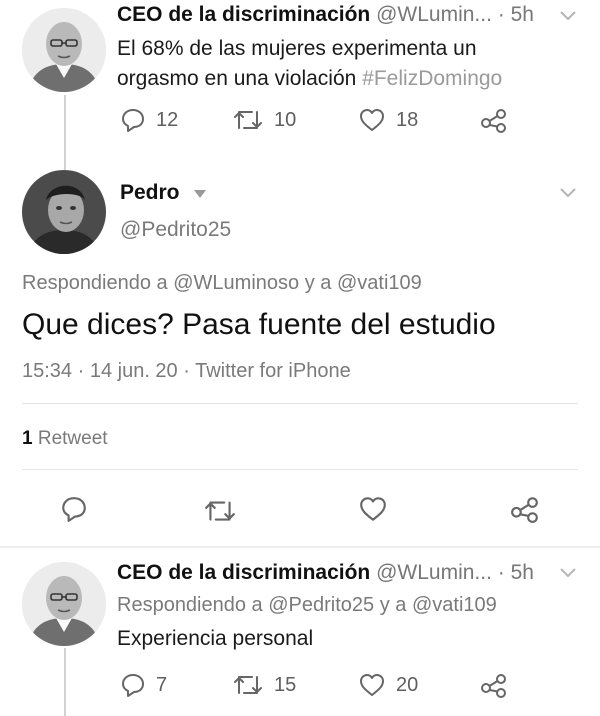  What do you see at coordinates (186, 371) in the screenshot?
I see `tweet-meta: 15:34 · 14 jun. 20 · Twitter for iPhone` at bounding box center [186, 371].